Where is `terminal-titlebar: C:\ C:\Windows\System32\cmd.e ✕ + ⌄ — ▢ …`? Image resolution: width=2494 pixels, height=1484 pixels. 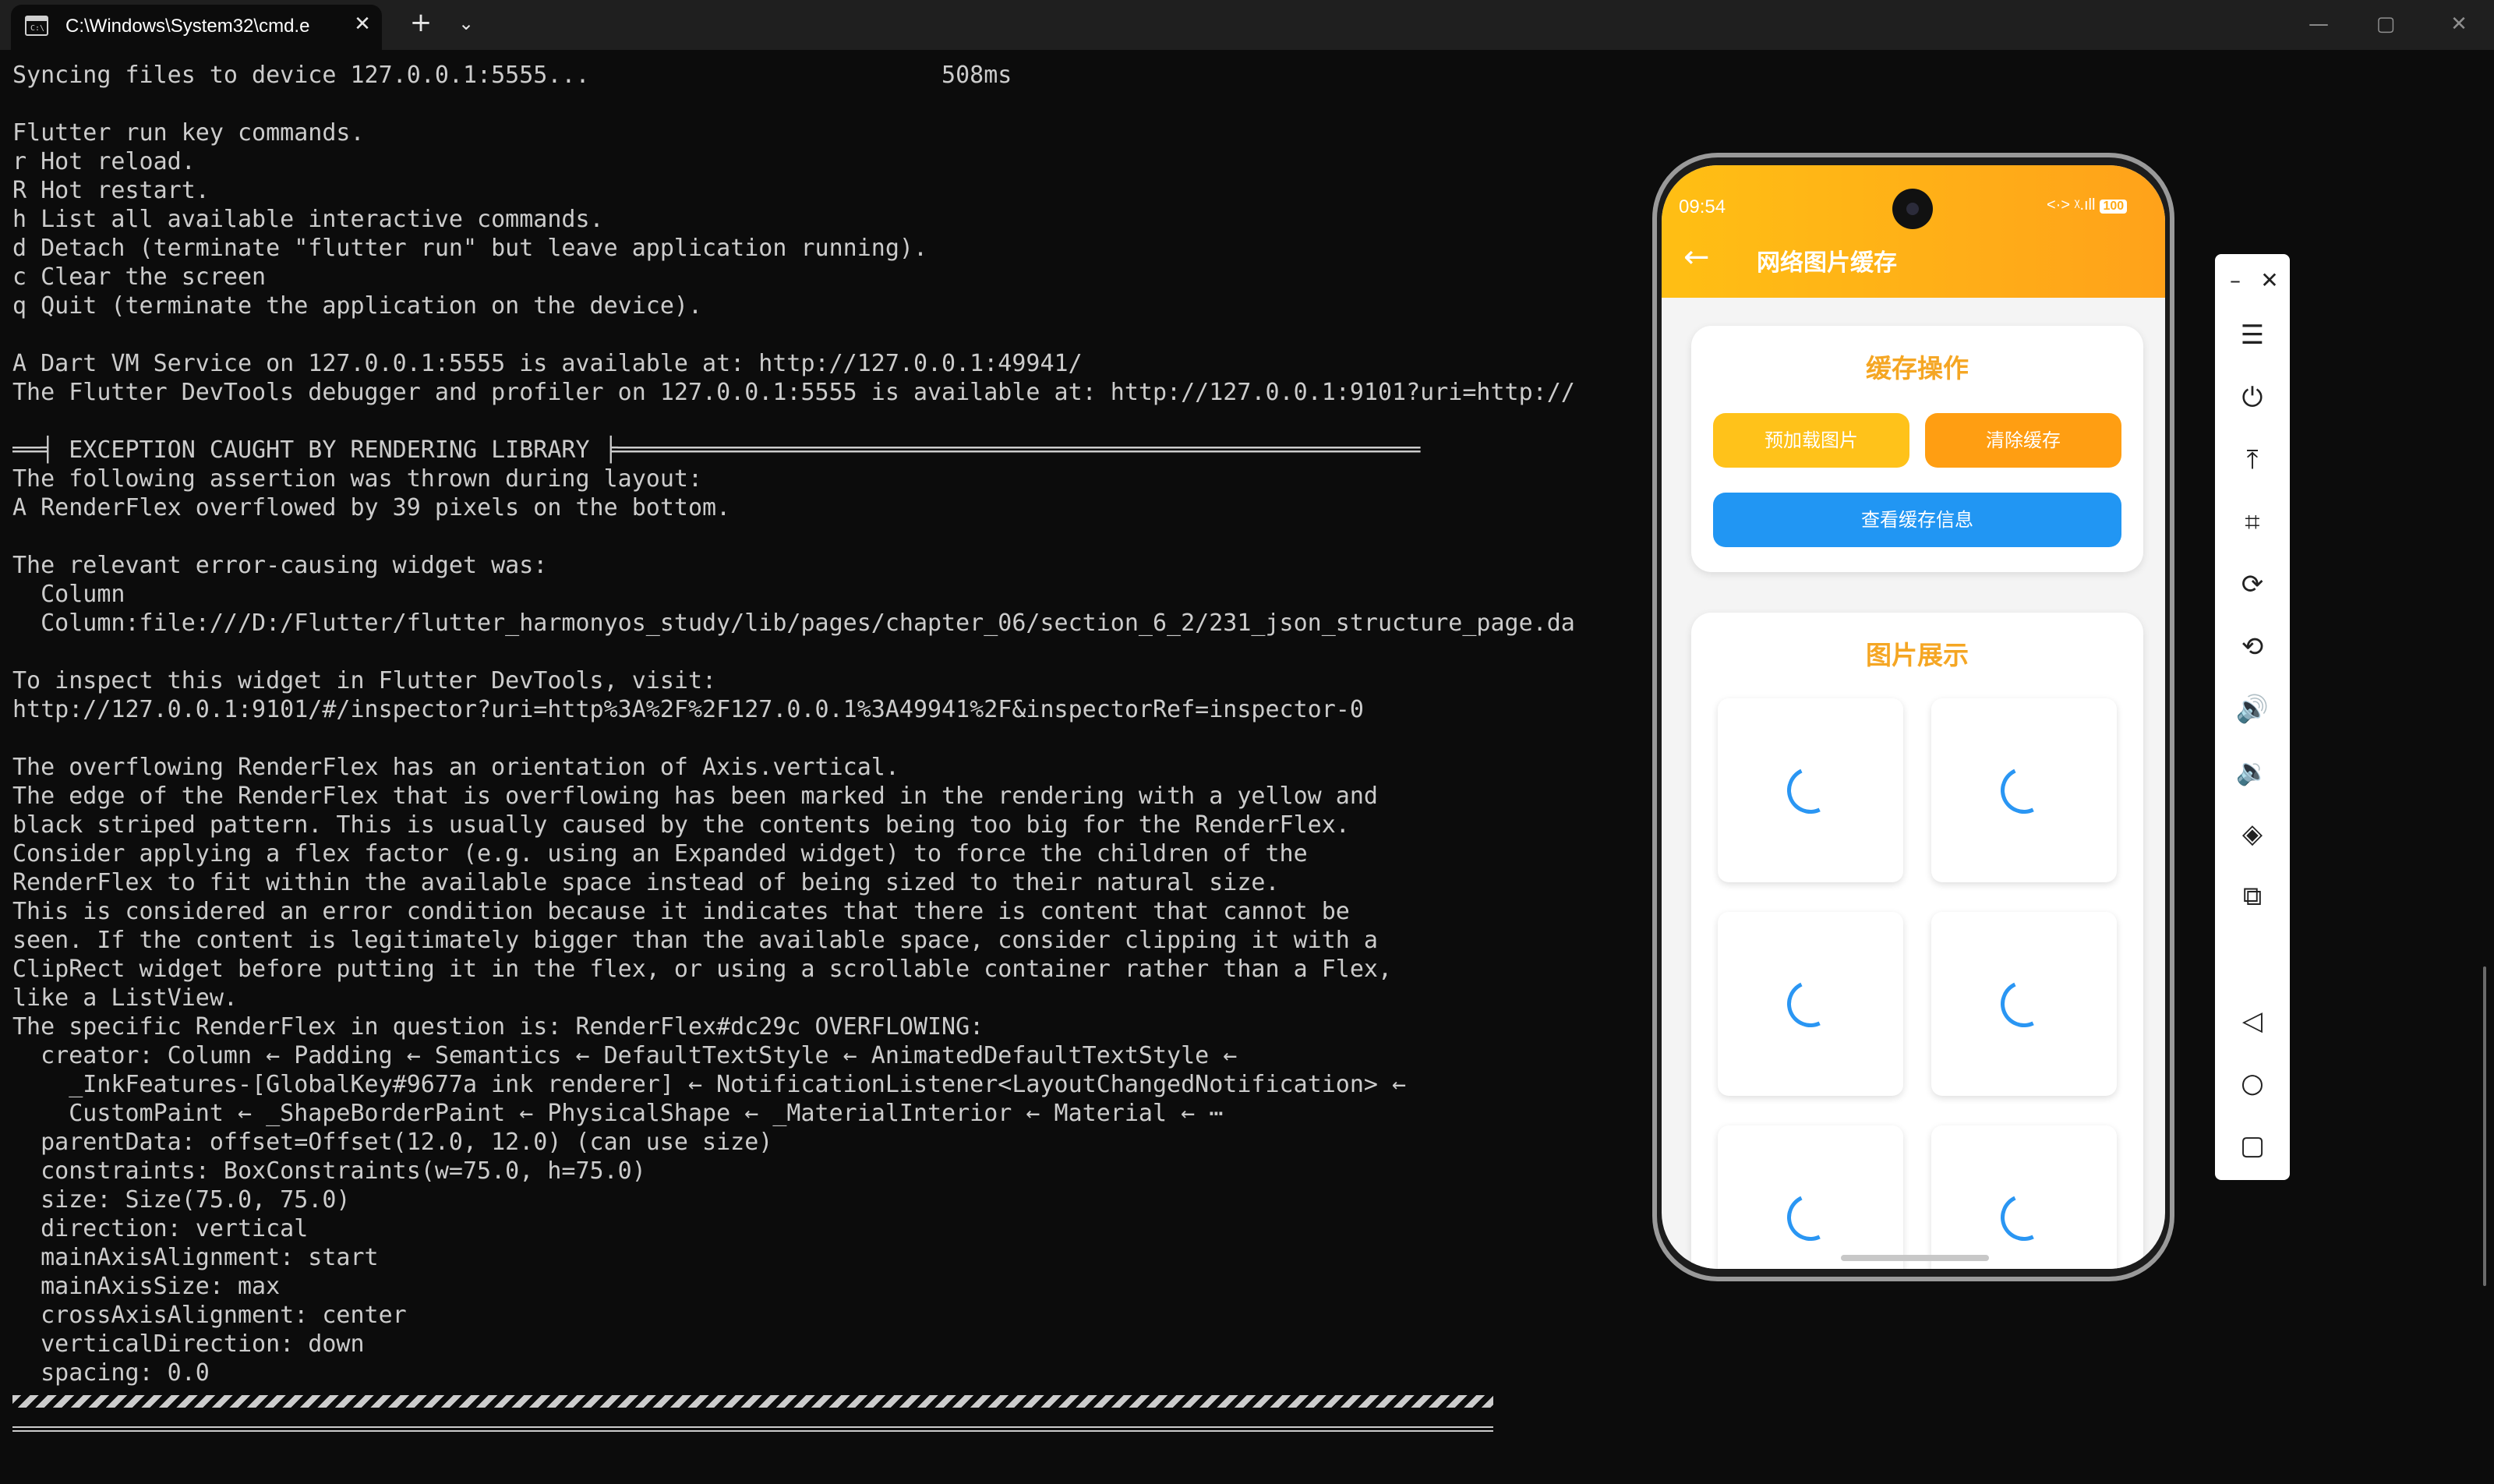
terminal-titlebar: C:\ C:\Windows\System32\cmd.e ✕ + ⌄ — ▢ … is located at coordinates (1247, 25).